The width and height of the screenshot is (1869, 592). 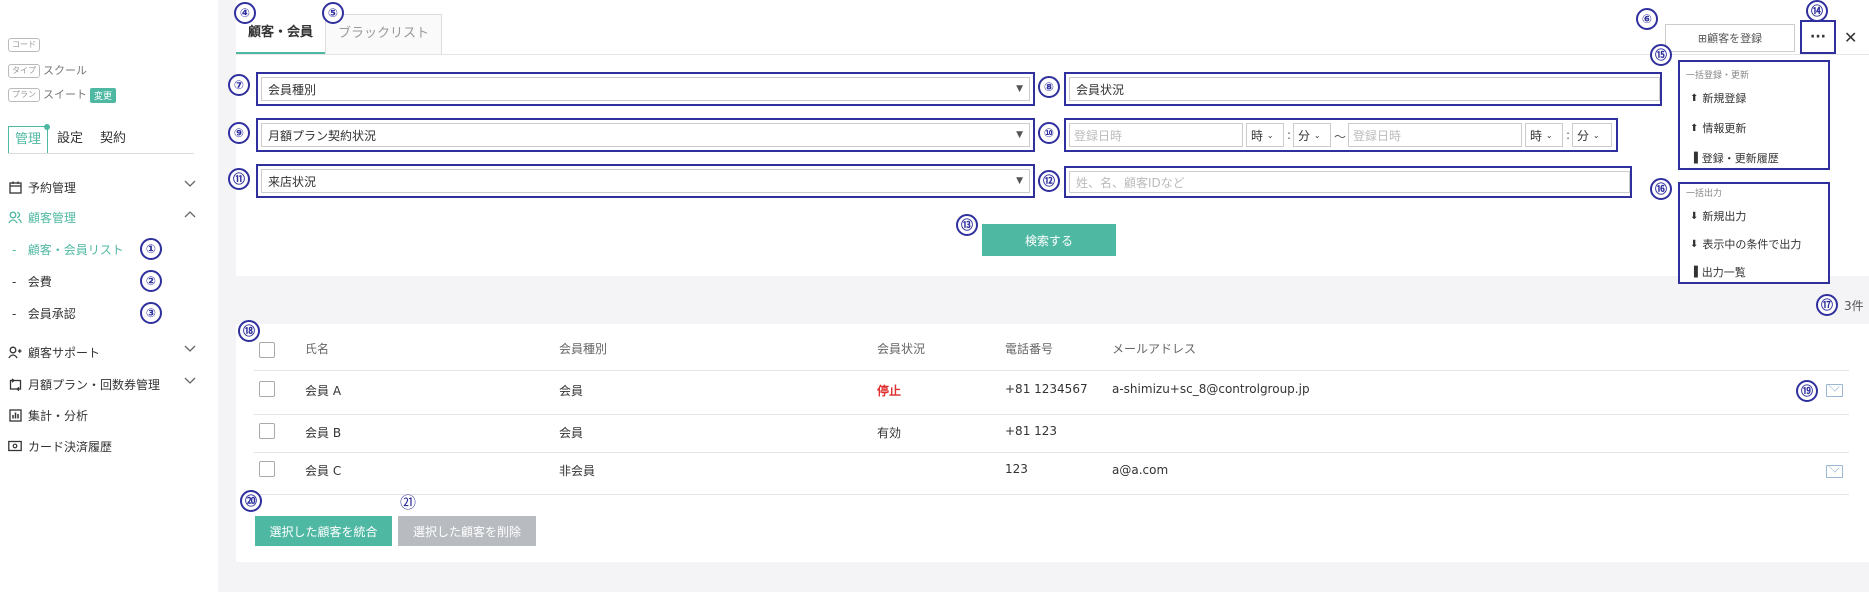 I want to click on tab-settings: 設定, so click(x=70, y=140).